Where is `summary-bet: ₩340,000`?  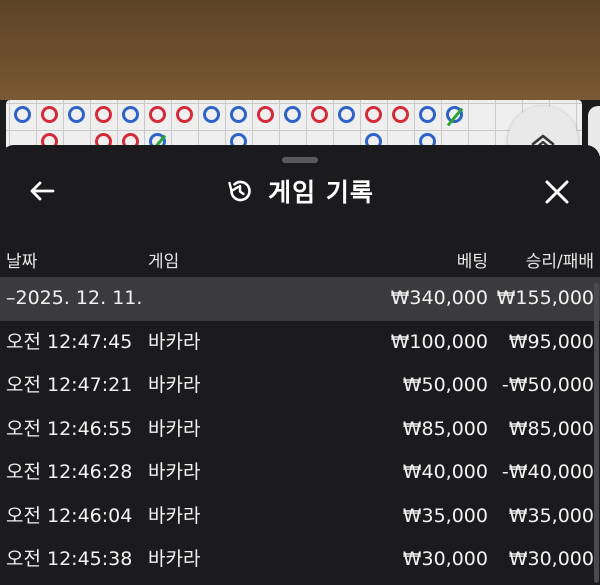
summary-bet: ₩340,000 is located at coordinates (439, 298).